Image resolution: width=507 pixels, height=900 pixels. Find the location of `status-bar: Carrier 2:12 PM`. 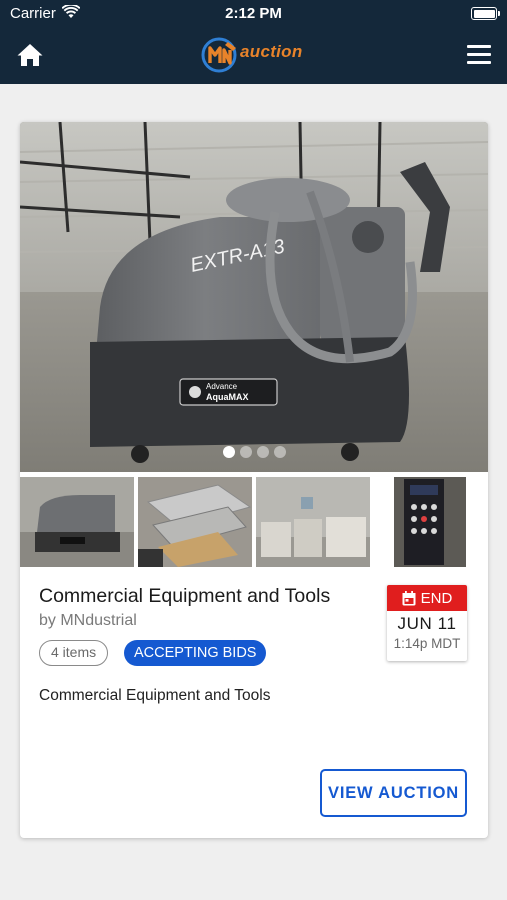

status-bar: Carrier 2:12 PM is located at coordinates (253, 14).